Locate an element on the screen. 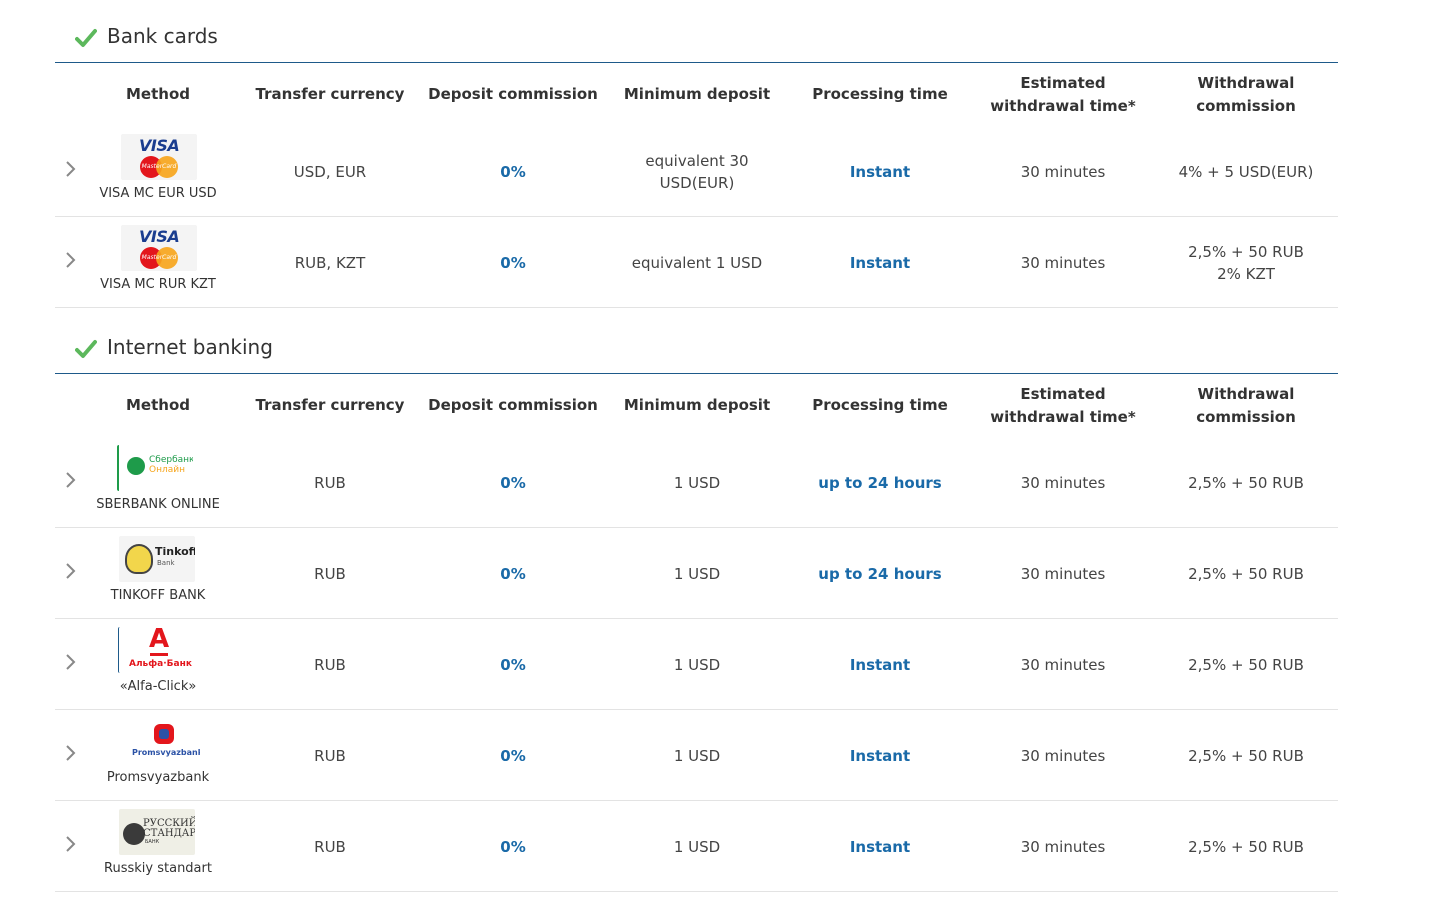 This screenshot has height=921, width=1446. section-header: Bank cards is located at coordinates (696, 31).